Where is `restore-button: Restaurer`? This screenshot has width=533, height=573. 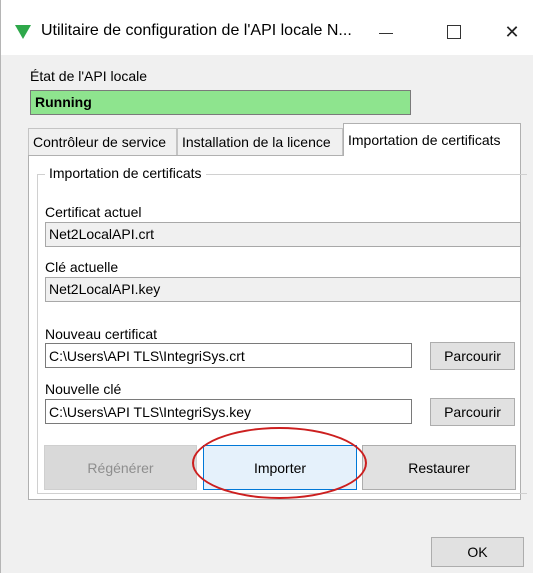 restore-button: Restaurer is located at coordinates (439, 467).